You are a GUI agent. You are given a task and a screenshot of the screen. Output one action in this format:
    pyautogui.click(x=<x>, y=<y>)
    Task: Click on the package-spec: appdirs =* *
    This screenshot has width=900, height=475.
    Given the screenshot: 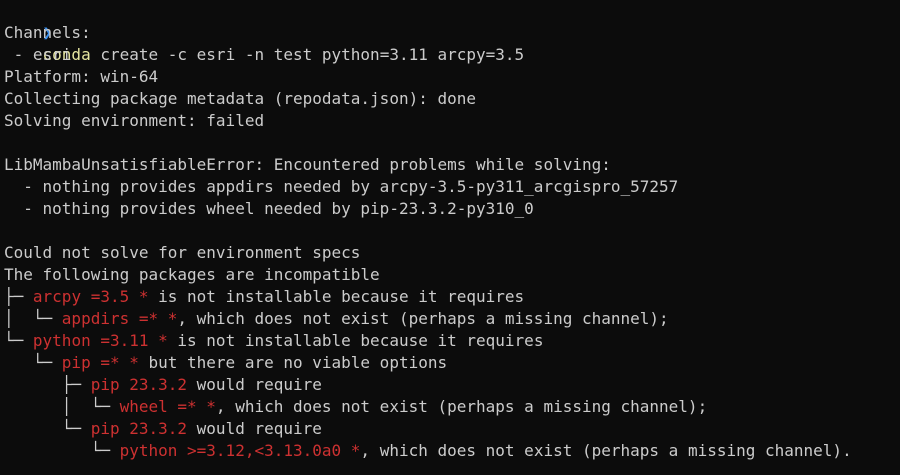 What is the action you would take?
    pyautogui.click(x=119, y=318)
    